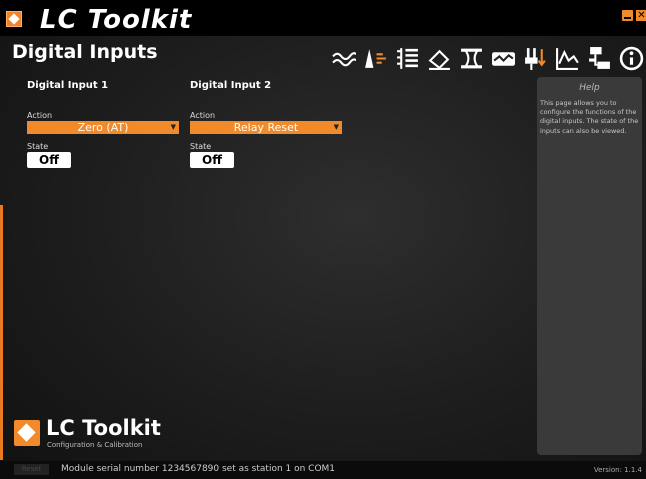 The width and height of the screenshot is (646, 479). Describe the element at coordinates (471, 58) in the screenshot. I see `filter-icon` at that location.